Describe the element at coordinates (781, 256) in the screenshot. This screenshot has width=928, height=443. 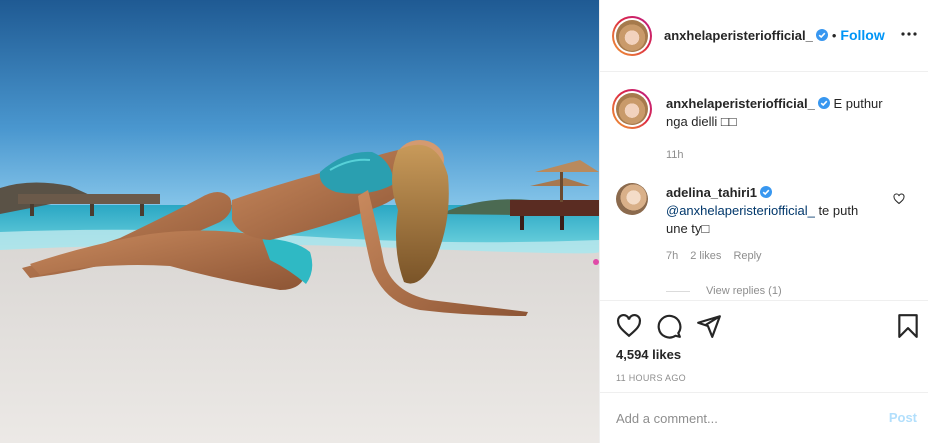
I see `comment-meta: 7h 2 likes Reply` at that location.